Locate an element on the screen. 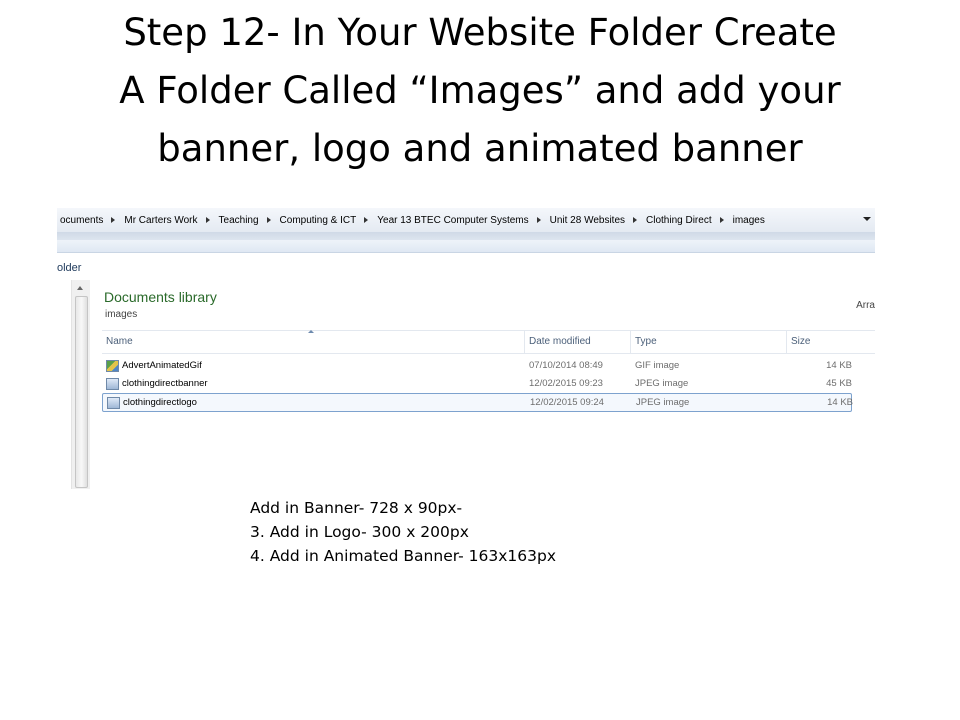 This screenshot has height=720, width=960. breadcrumb-item: Mr Carters Work is located at coordinates (160, 220).